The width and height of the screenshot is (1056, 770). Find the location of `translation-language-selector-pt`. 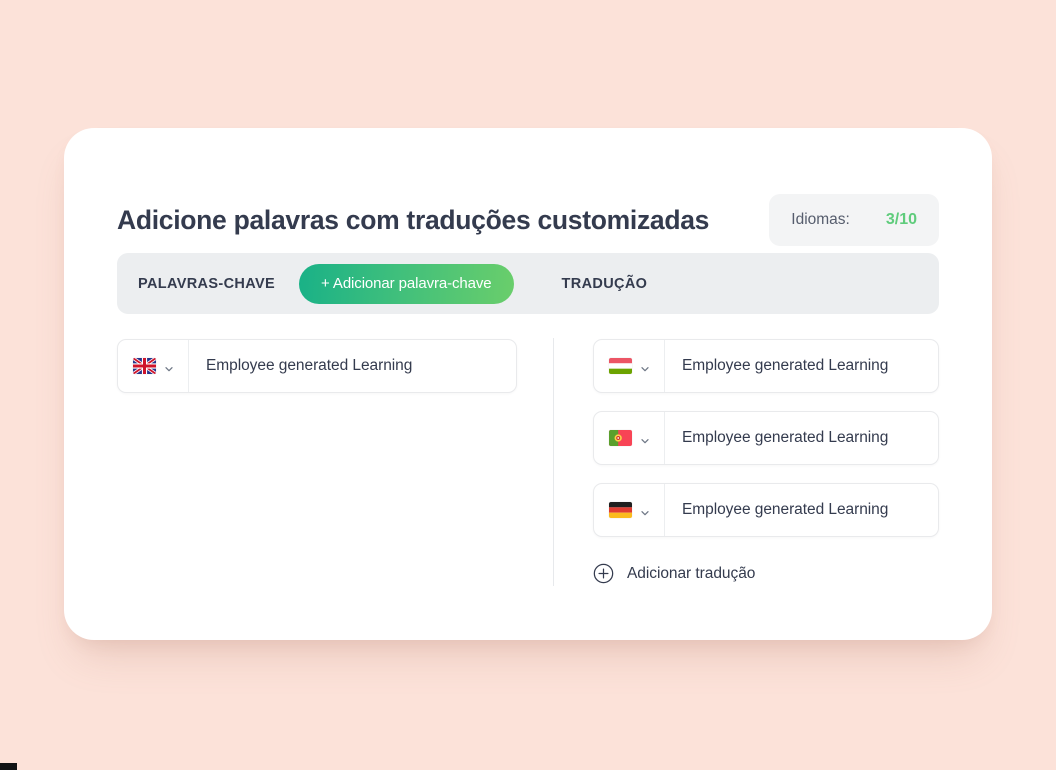

translation-language-selector-pt is located at coordinates (629, 438).